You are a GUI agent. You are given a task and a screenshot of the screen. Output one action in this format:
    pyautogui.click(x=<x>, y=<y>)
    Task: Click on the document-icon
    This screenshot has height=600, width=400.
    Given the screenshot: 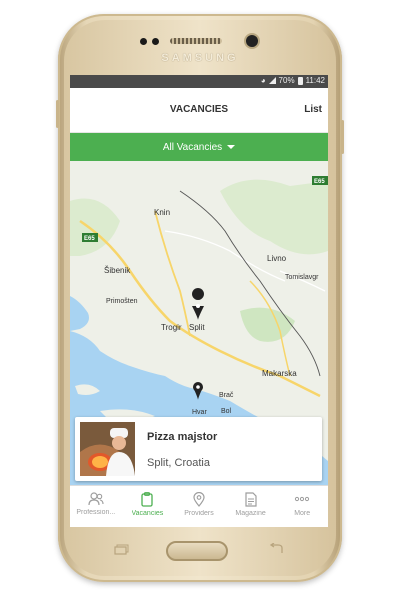 What is the action you would take?
    pyautogui.click(x=250, y=499)
    